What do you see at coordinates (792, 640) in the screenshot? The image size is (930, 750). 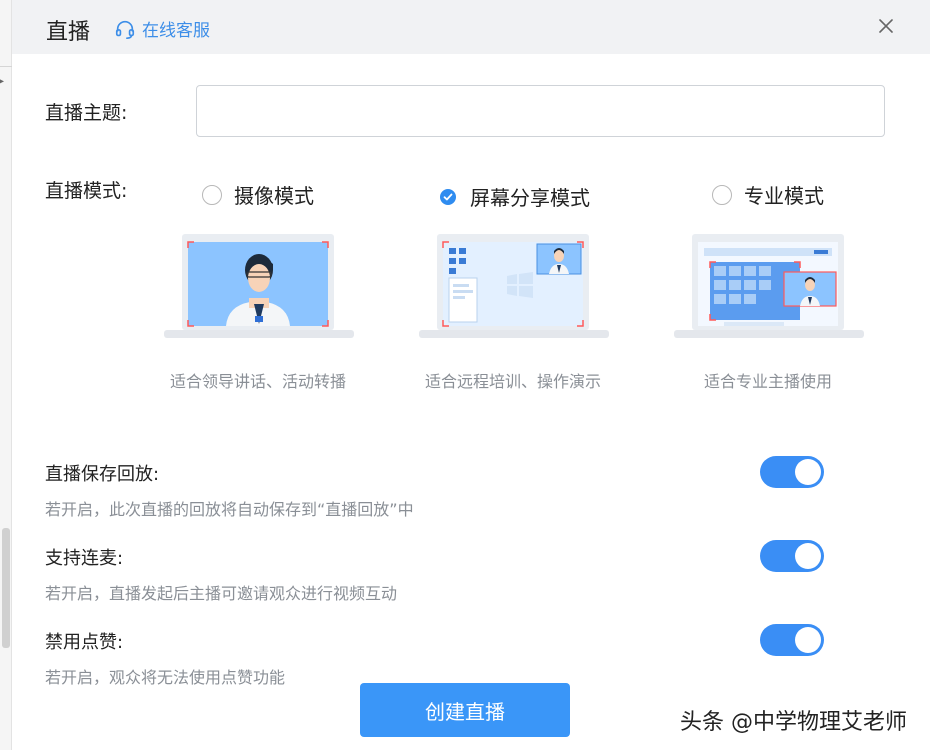 I see `disable-likes-toggle` at bounding box center [792, 640].